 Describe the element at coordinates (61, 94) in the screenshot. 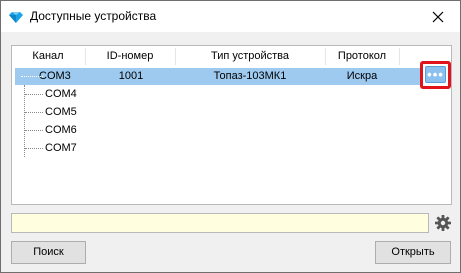

I see `tree-item-com4: COM4` at that location.